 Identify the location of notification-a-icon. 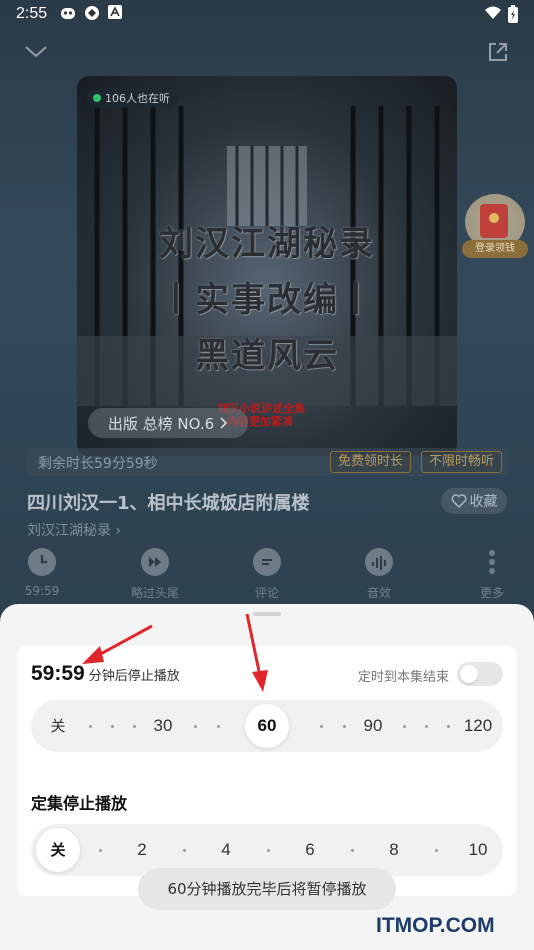
(115, 12).